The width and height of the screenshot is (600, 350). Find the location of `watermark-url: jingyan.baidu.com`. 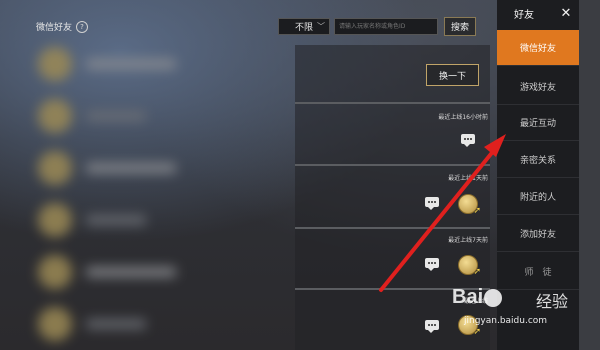

watermark-url: jingyan.baidu.com is located at coordinates (506, 321).